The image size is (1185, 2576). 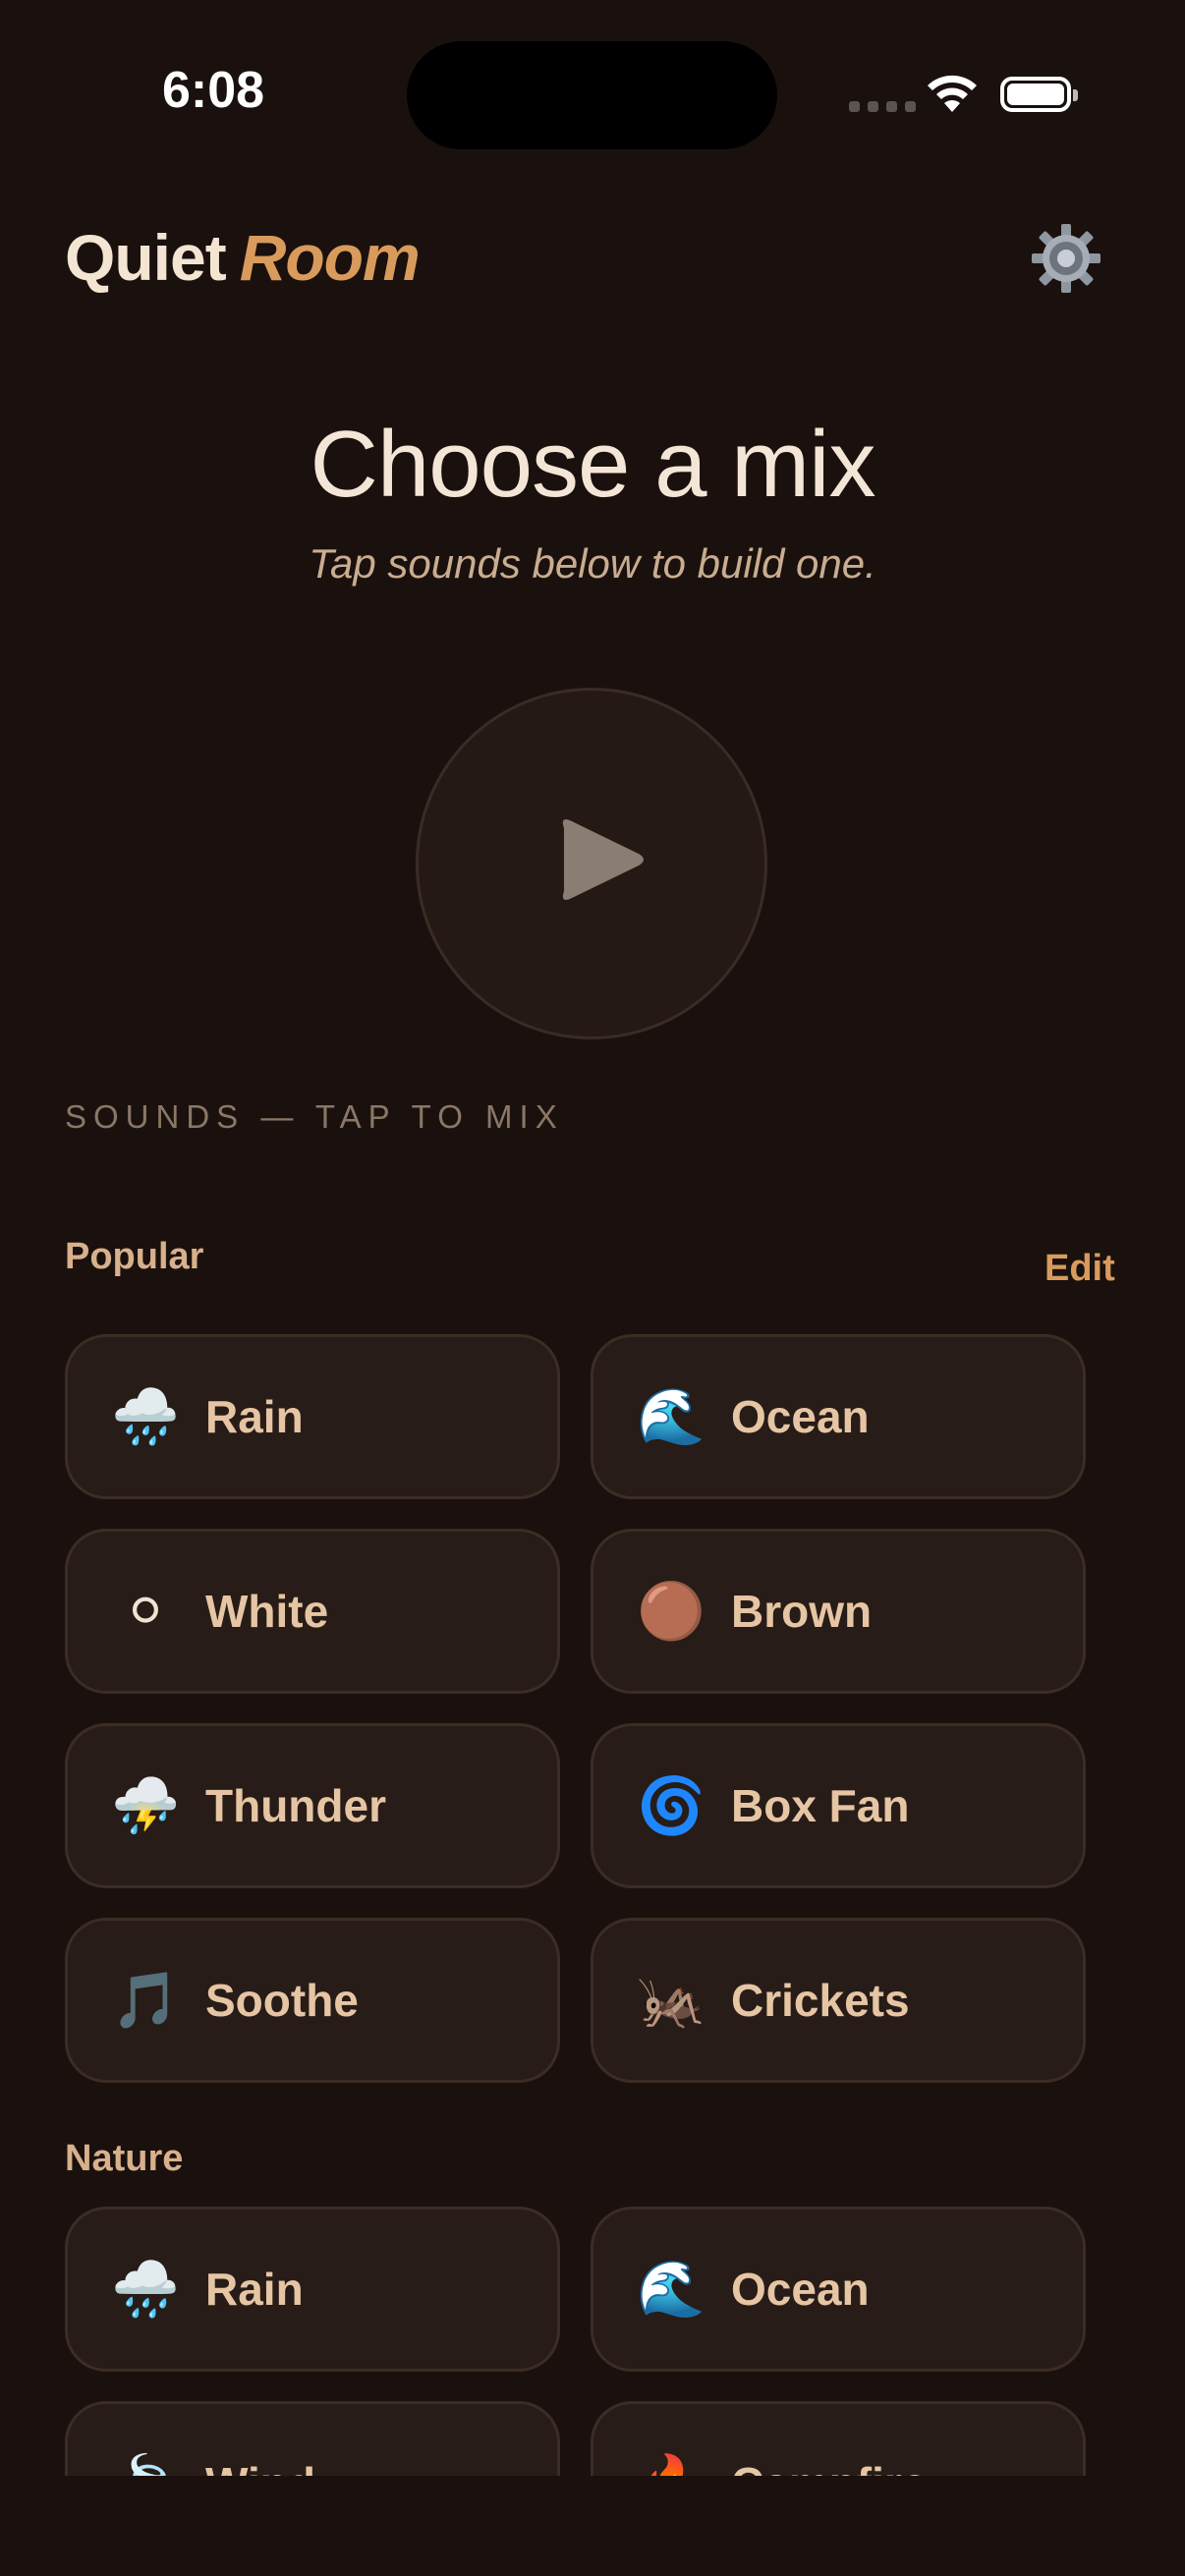 I want to click on thunder-cloud-icon: ⛈️, so click(x=146, y=1805).